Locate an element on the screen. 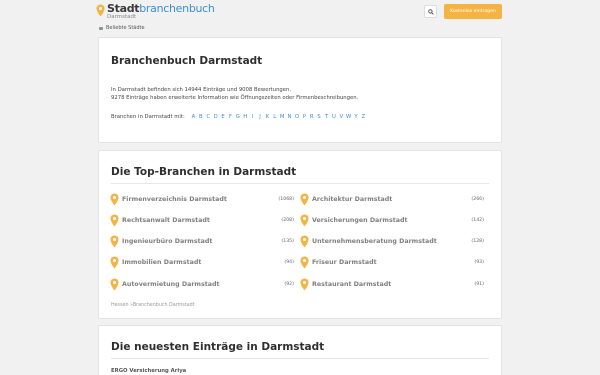 The width and height of the screenshot is (600, 375). letter-index-label: Branchen in Darmstadt mit: is located at coordinates (148, 117).